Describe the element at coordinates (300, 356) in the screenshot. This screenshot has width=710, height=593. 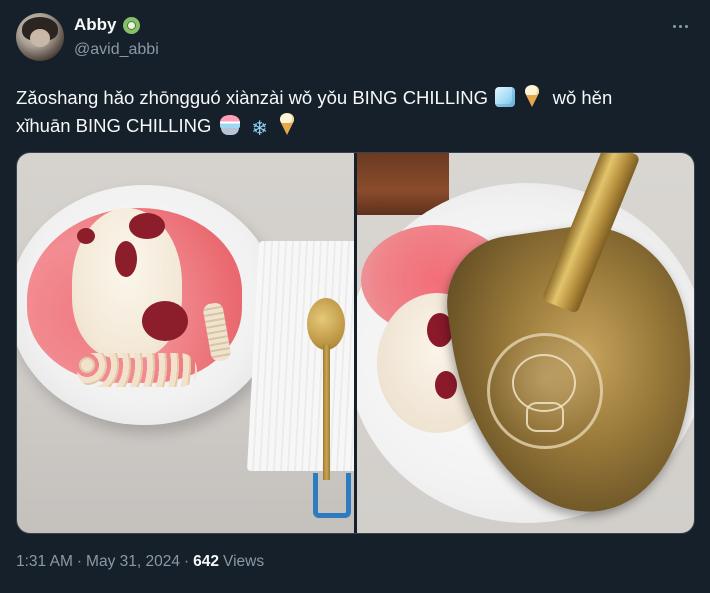
I see `napkin` at that location.